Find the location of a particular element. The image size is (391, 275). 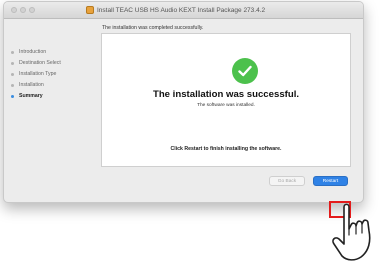

sidebar-item-label: Installation is located at coordinates (31, 85).